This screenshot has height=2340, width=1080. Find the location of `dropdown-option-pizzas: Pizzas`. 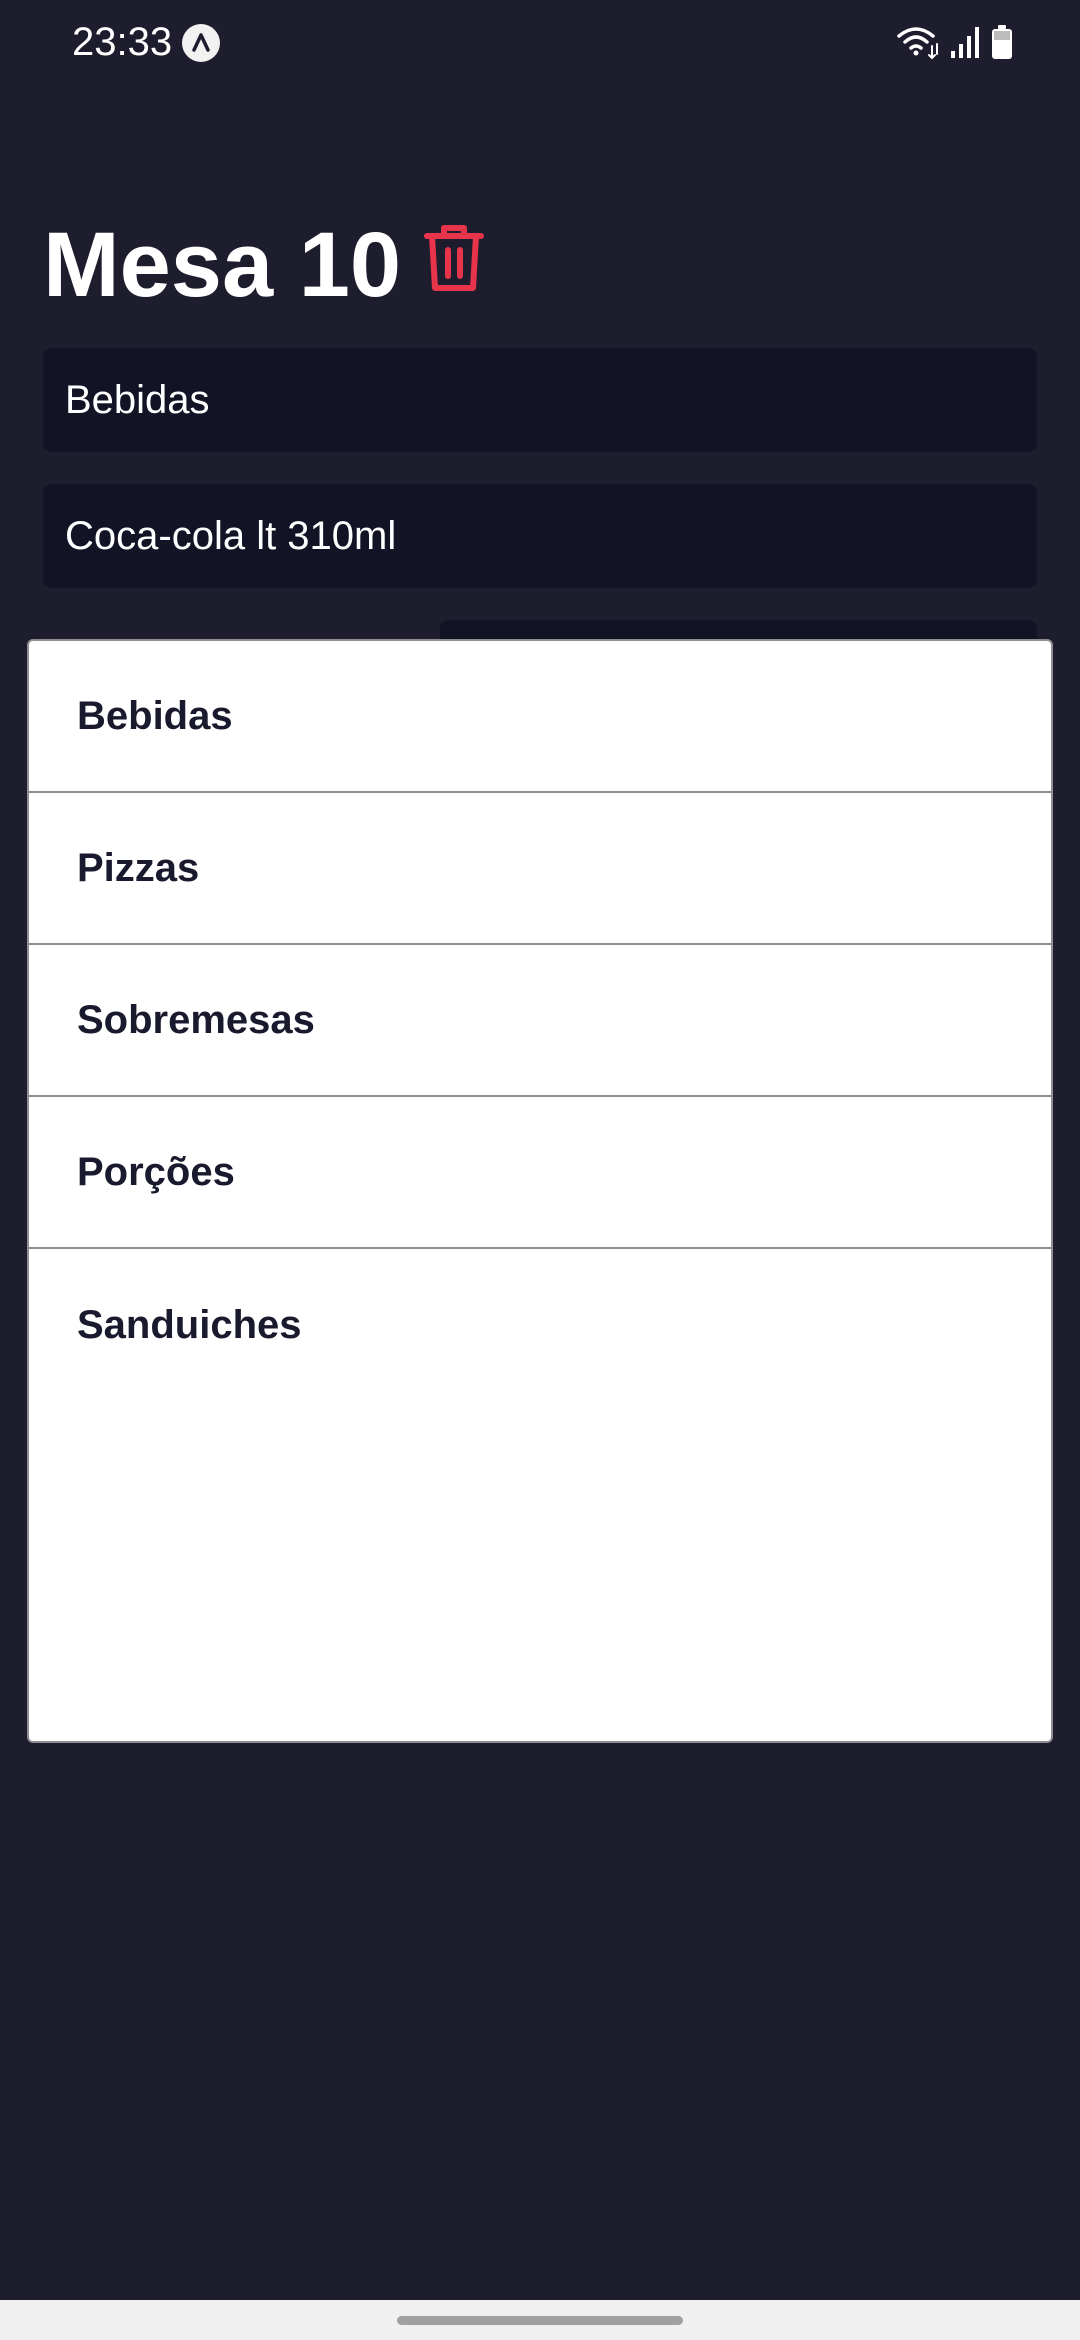

dropdown-option-pizzas: Pizzas is located at coordinates (540, 869).